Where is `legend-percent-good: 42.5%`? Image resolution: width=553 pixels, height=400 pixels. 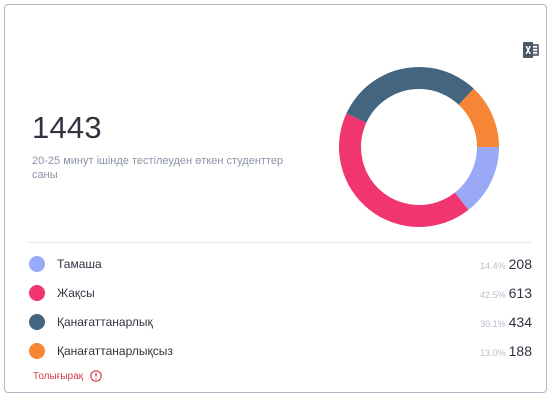
legend-percent-good: 42.5% is located at coordinates (493, 294).